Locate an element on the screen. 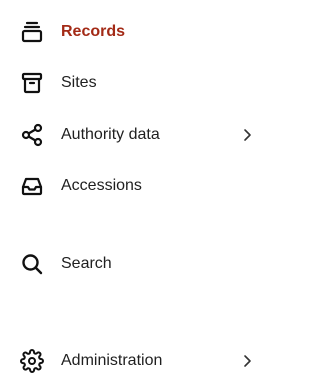 The height and width of the screenshot is (382, 320). search-icon is located at coordinates (32, 264).